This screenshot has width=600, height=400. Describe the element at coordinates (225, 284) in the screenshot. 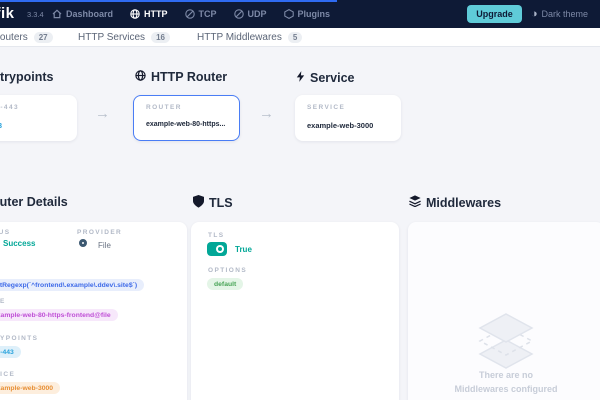

I see `options-badge: default` at that location.